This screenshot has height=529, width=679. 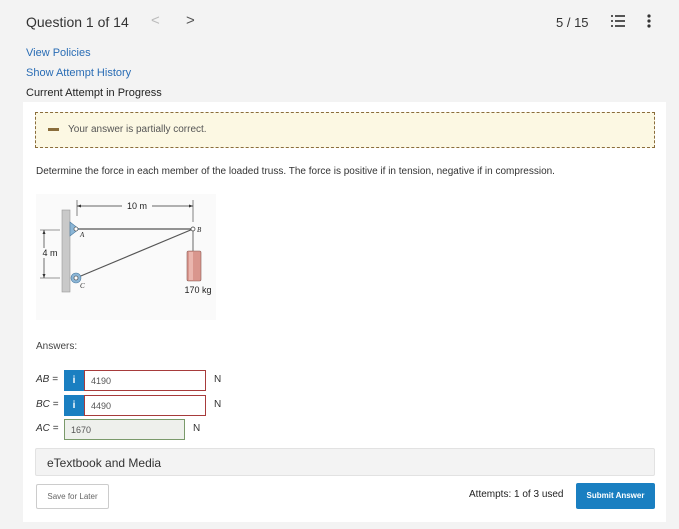 What do you see at coordinates (49, 253) in the screenshot?
I see `dim-vertical-label: 4 m` at bounding box center [49, 253].